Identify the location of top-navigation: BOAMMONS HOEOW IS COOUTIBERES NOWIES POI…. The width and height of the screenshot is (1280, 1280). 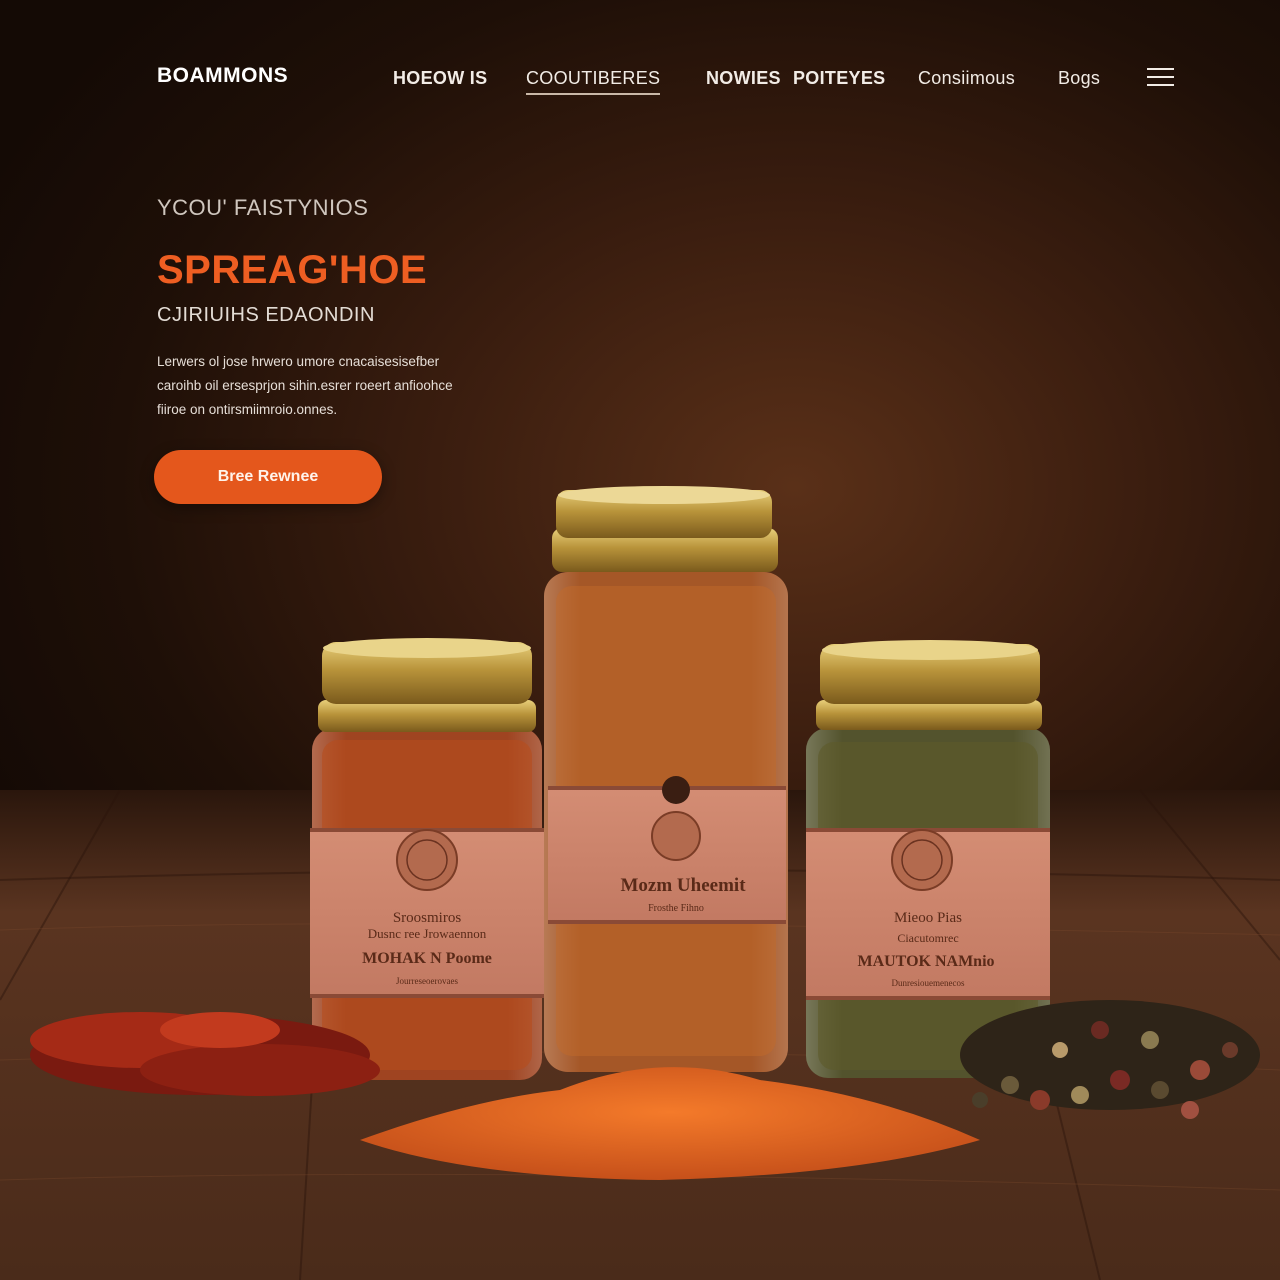
(640, 80).